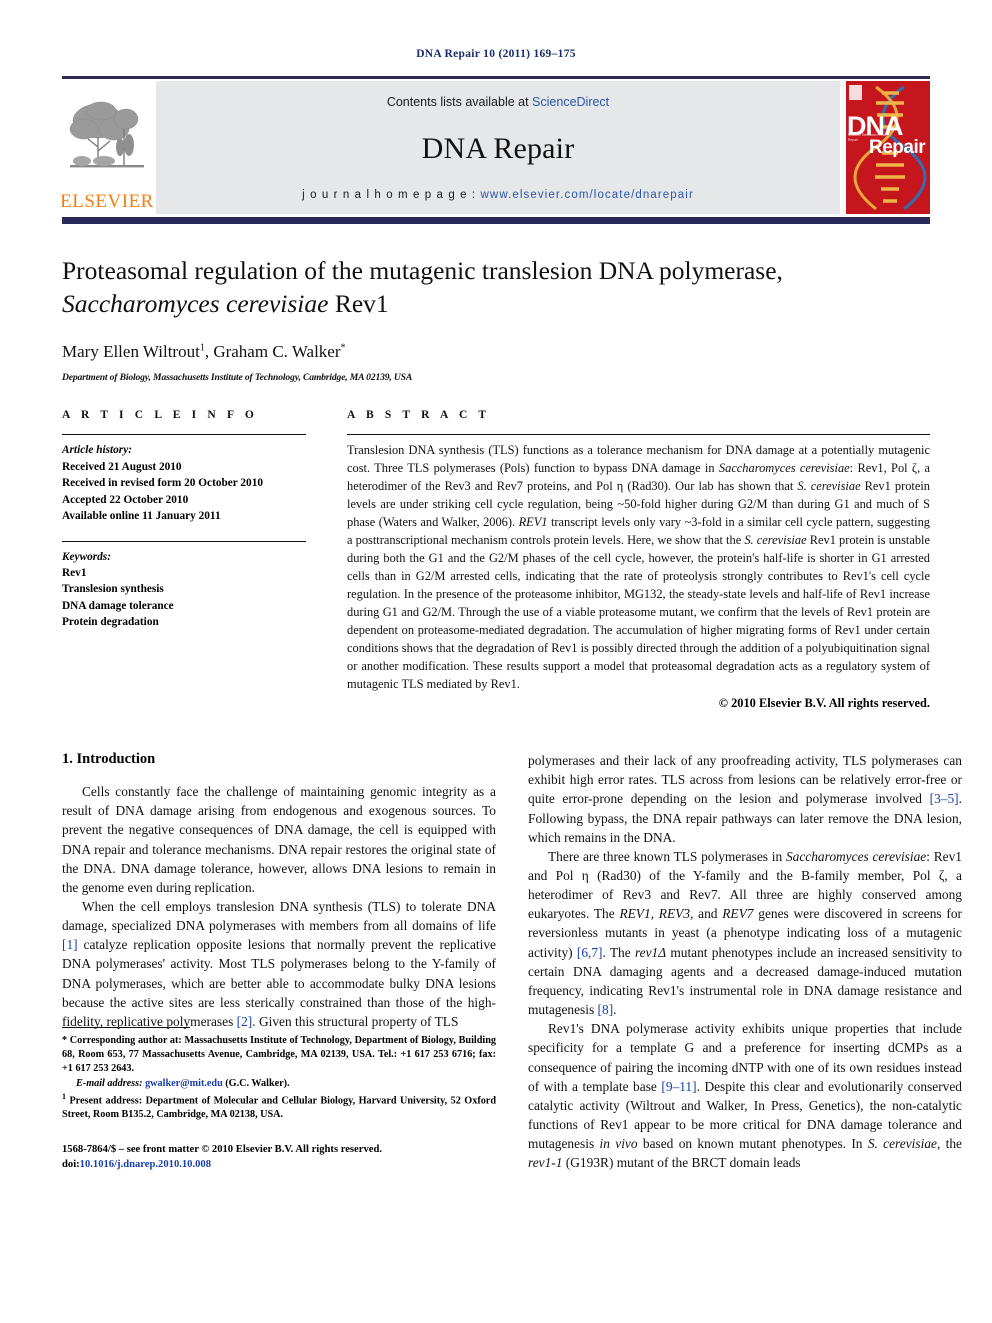  What do you see at coordinates (496, 220) in the screenshot?
I see `masthead-bottom-rule` at bounding box center [496, 220].